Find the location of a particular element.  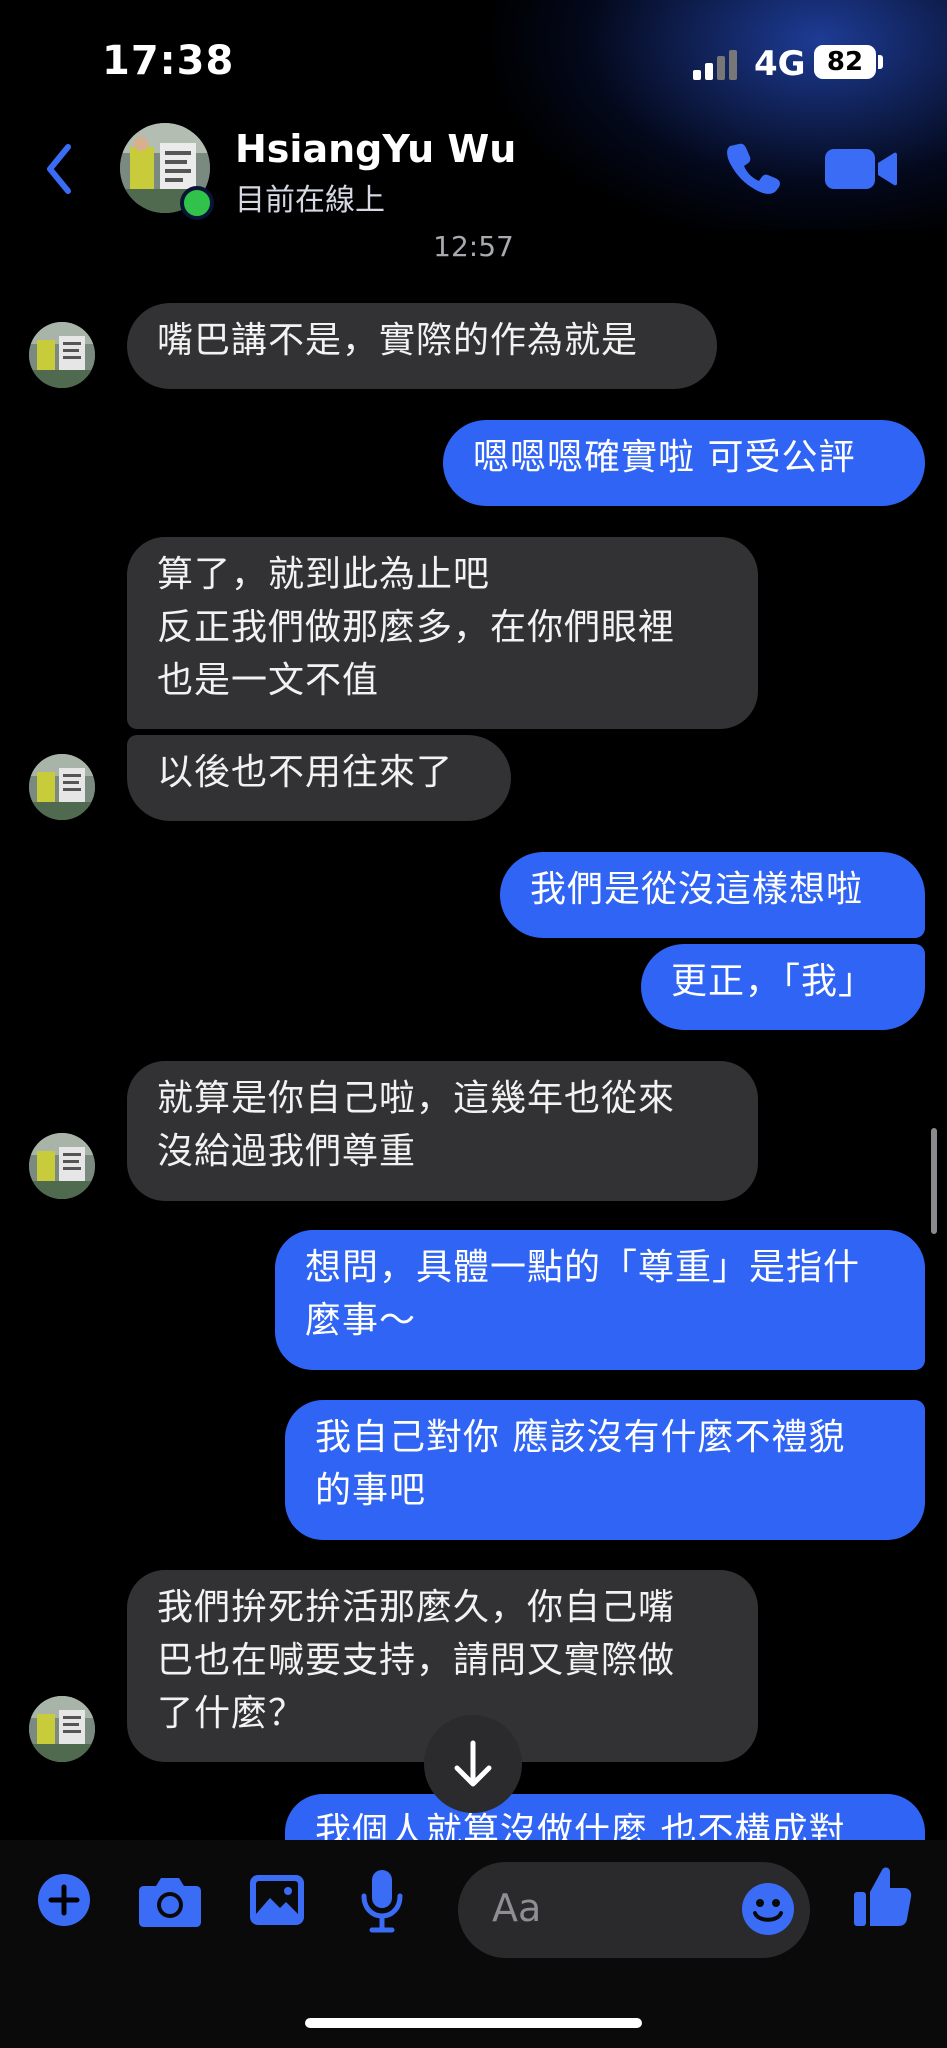

video-call-button is located at coordinates (861, 169).